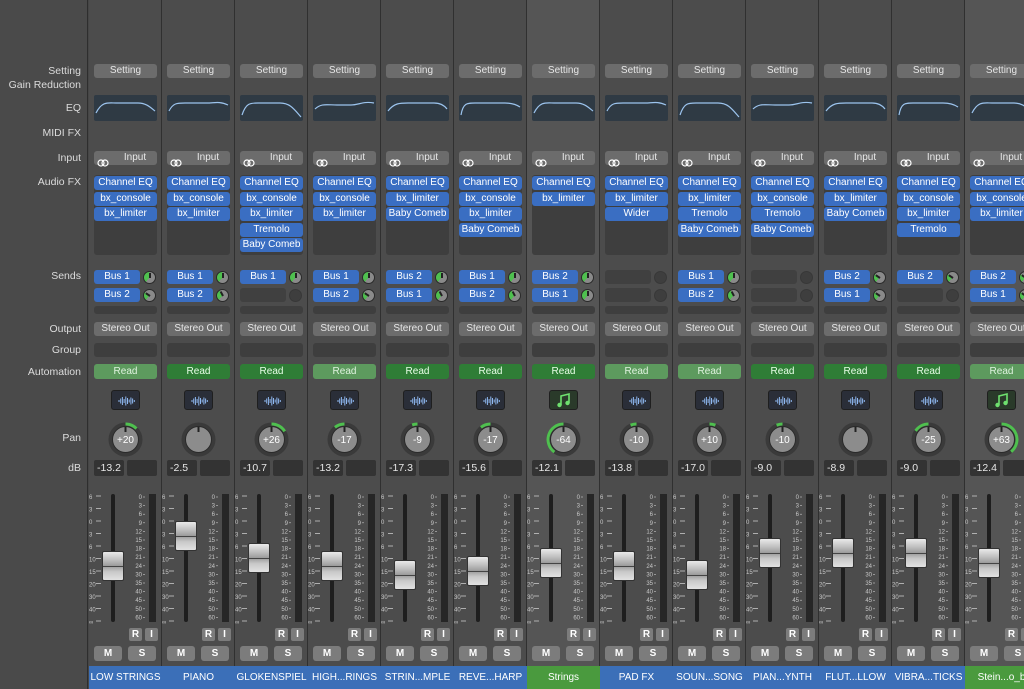 The image size is (1024, 689). Describe the element at coordinates (547, 468) in the screenshot. I see `volume-db-readout: -12.1` at that location.